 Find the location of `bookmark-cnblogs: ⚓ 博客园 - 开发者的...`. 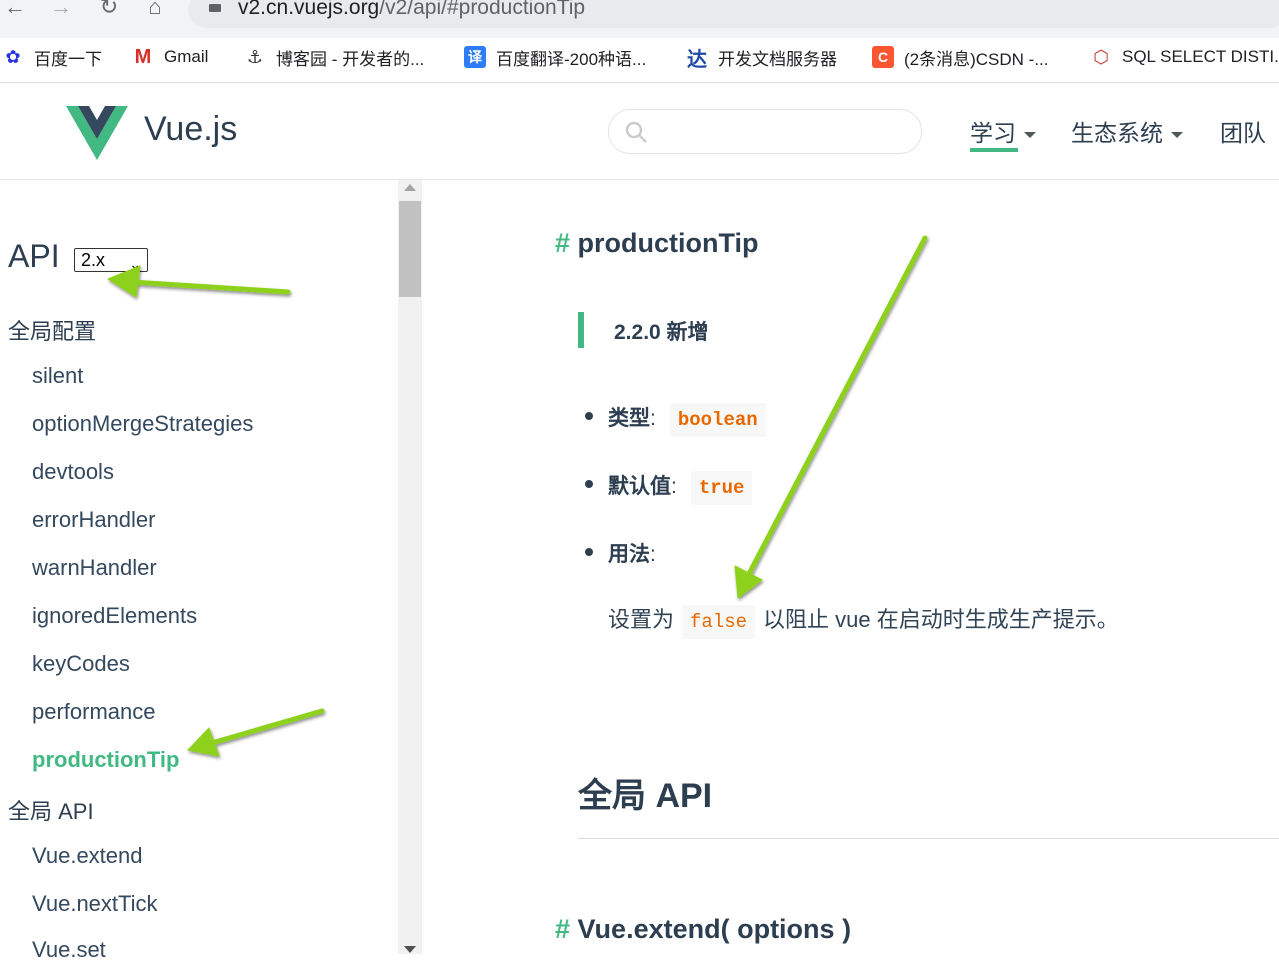

bookmark-cnblogs: ⚓ 博客园 - 开发者的... is located at coordinates (334, 57).